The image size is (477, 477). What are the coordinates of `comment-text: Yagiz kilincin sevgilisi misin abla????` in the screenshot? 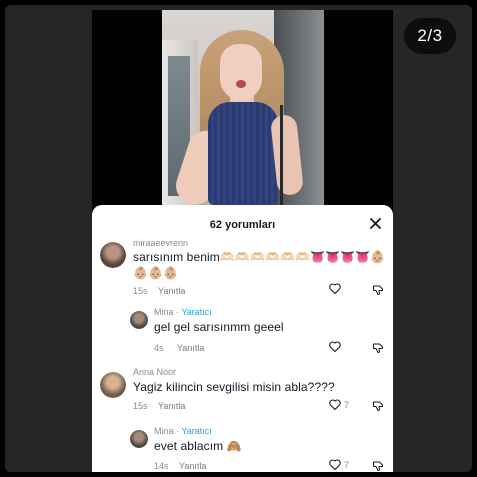 It's located at (234, 387).